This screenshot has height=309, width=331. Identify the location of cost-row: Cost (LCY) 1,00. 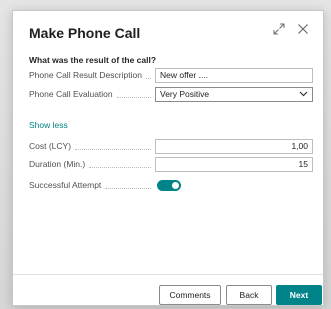
(171, 146).